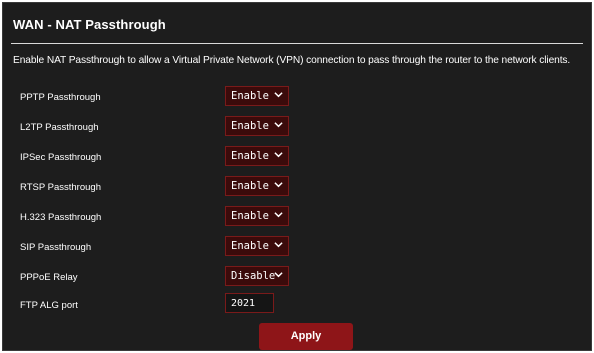 The width and height of the screenshot is (594, 353). Describe the element at coordinates (61, 217) in the screenshot. I see `setting-label-h323: H.323 Passthrough` at that location.